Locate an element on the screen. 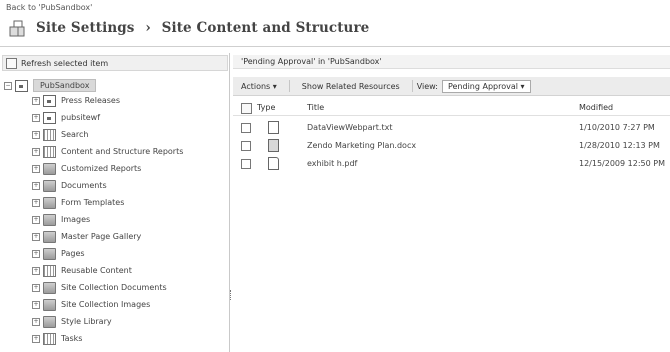 The image size is (670, 352). tree-item-label: Pages is located at coordinates (73, 253).